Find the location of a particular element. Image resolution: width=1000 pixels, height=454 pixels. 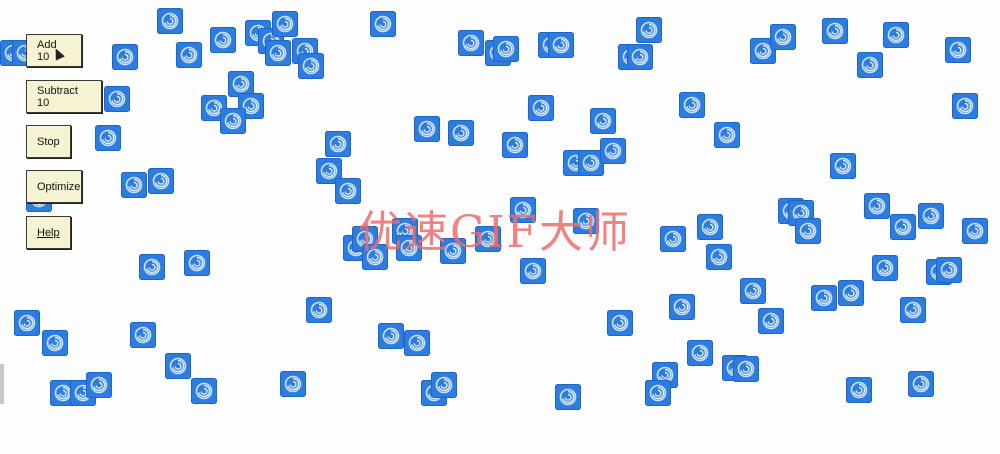

stop-label: Stop is located at coordinates (48, 141).